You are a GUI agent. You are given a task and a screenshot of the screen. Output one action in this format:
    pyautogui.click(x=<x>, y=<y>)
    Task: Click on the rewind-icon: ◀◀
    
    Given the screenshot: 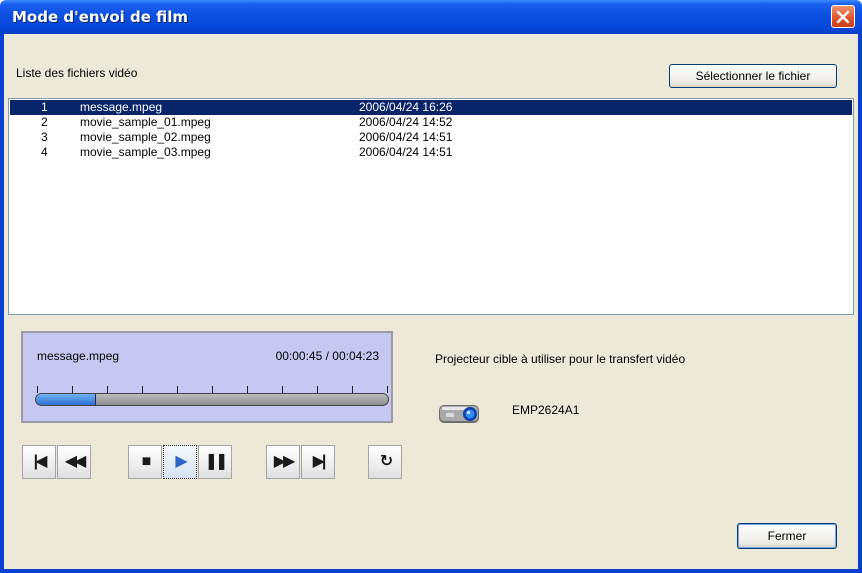 What is the action you would take?
    pyautogui.click(x=75, y=461)
    